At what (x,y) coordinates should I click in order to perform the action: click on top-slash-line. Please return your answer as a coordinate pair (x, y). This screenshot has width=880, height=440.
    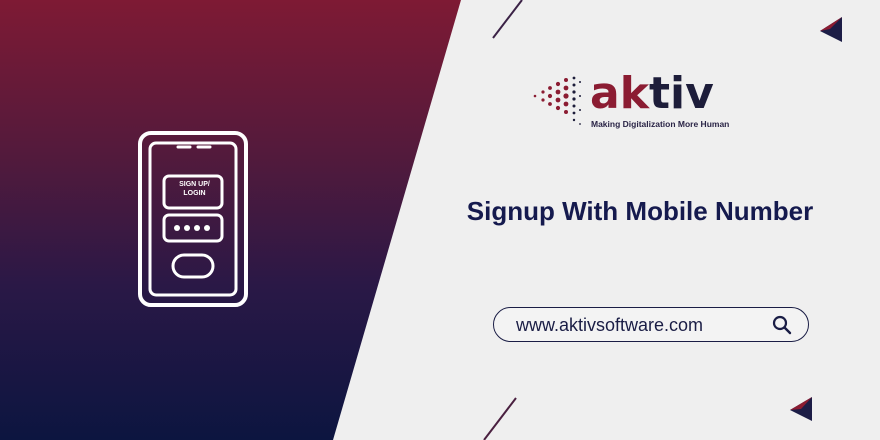
    Looking at the image, I should click on (507, 19).